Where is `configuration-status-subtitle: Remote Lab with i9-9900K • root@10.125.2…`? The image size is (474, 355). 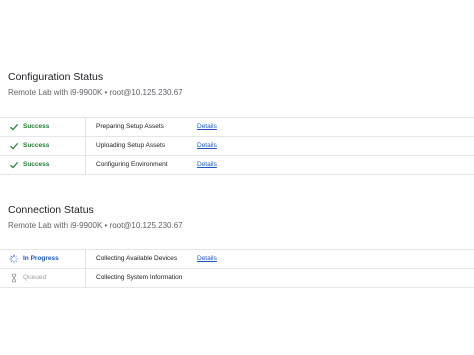 configuration-status-subtitle: Remote Lab with i9-9900K • root@10.125.2… is located at coordinates (95, 92).